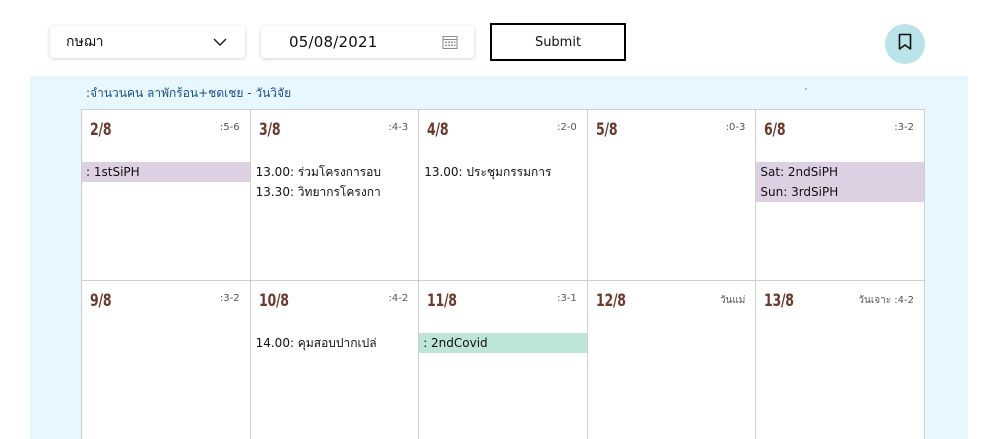 Image resolution: width=1000 pixels, height=439 pixels. I want to click on calendar-event: : 2ndCovid, so click(503, 343).